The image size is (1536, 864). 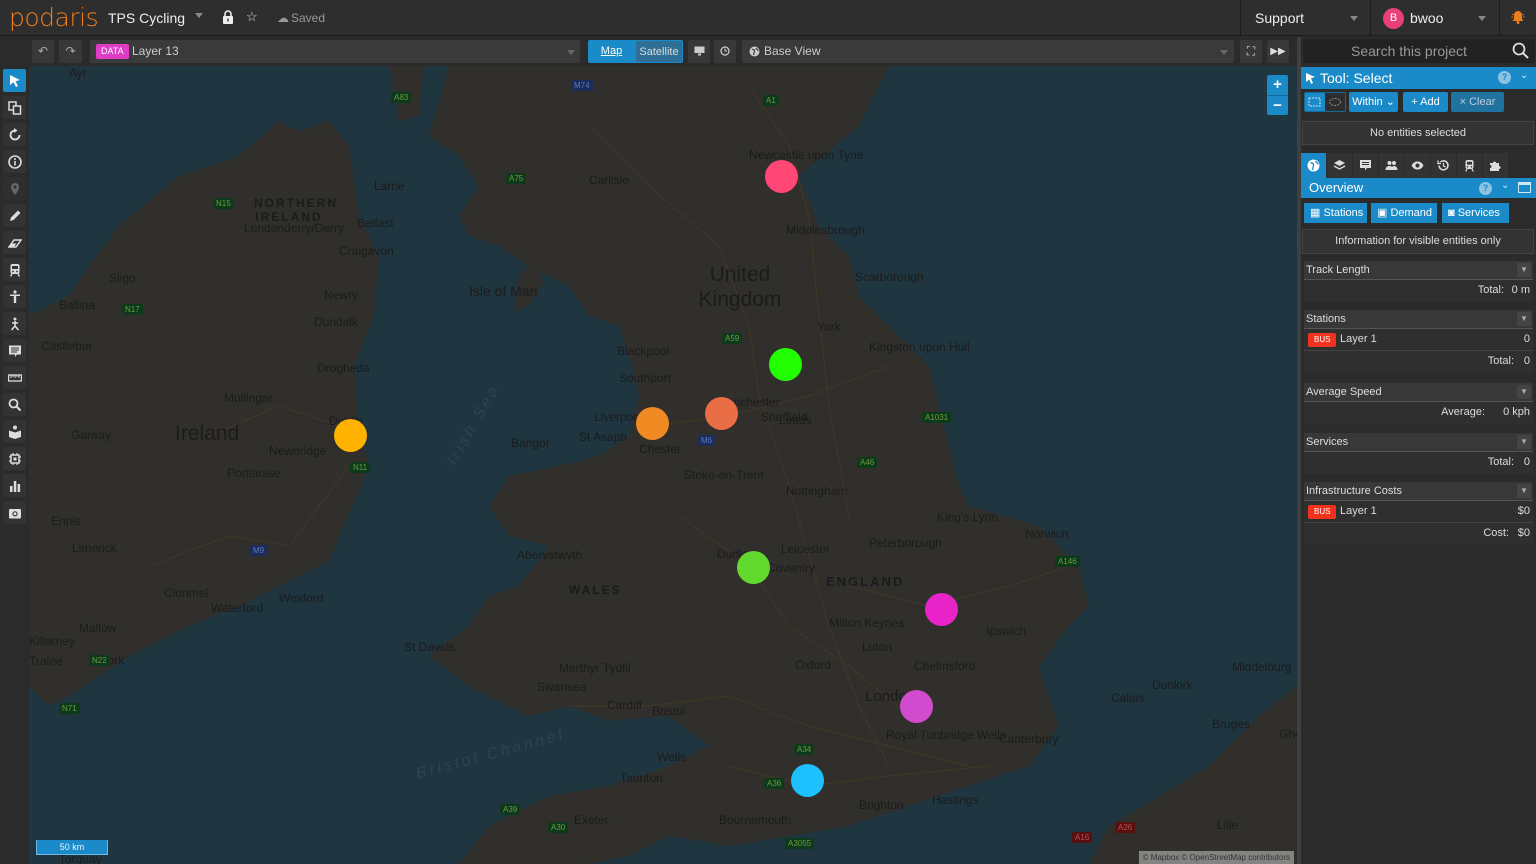 What do you see at coordinates (1482, 18) in the screenshot?
I see `user-caret-icon` at bounding box center [1482, 18].